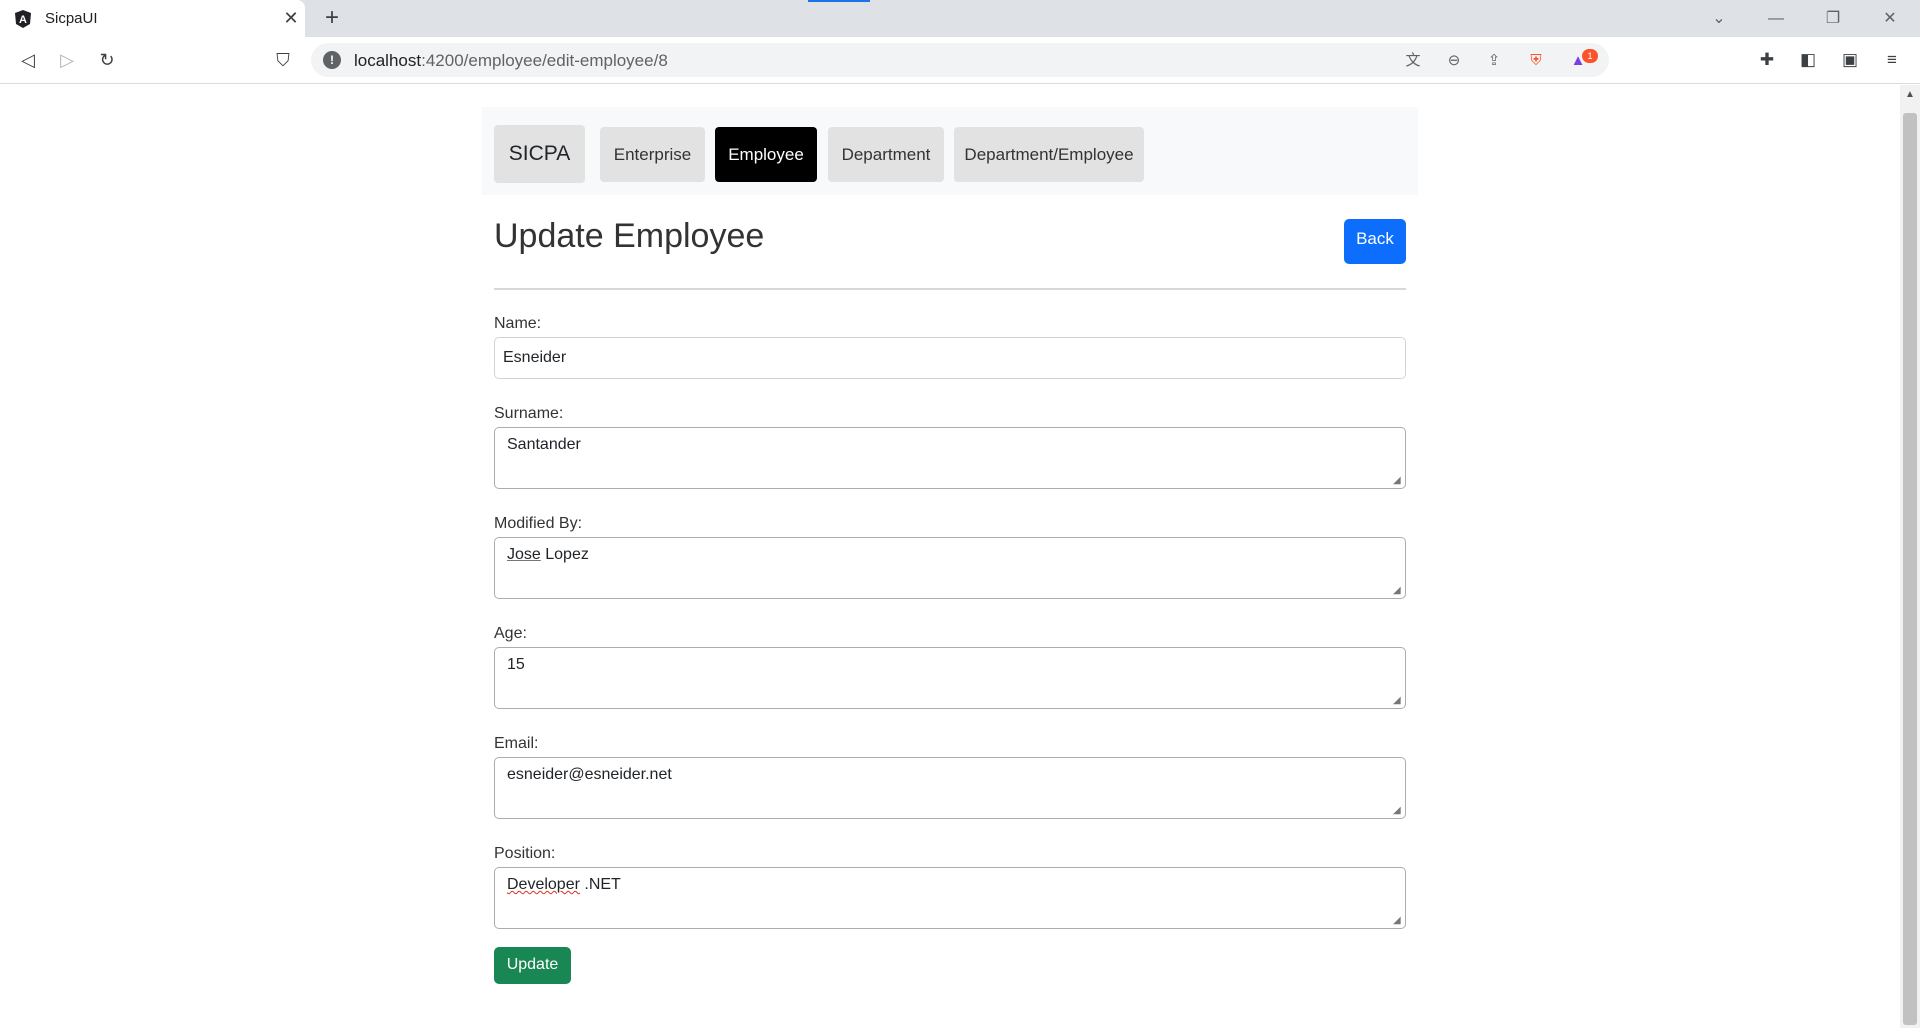  I want to click on page-scrollbar: ▲, so click(1910, 556).